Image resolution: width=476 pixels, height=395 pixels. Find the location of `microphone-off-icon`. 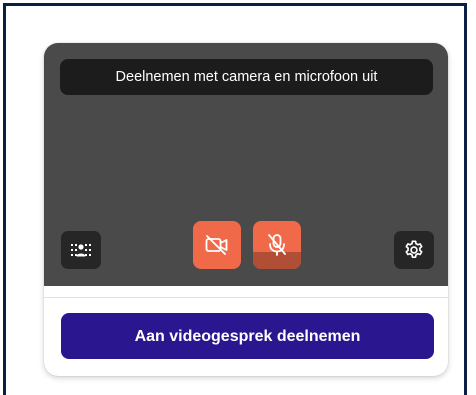

microphone-off-icon is located at coordinates (277, 245).